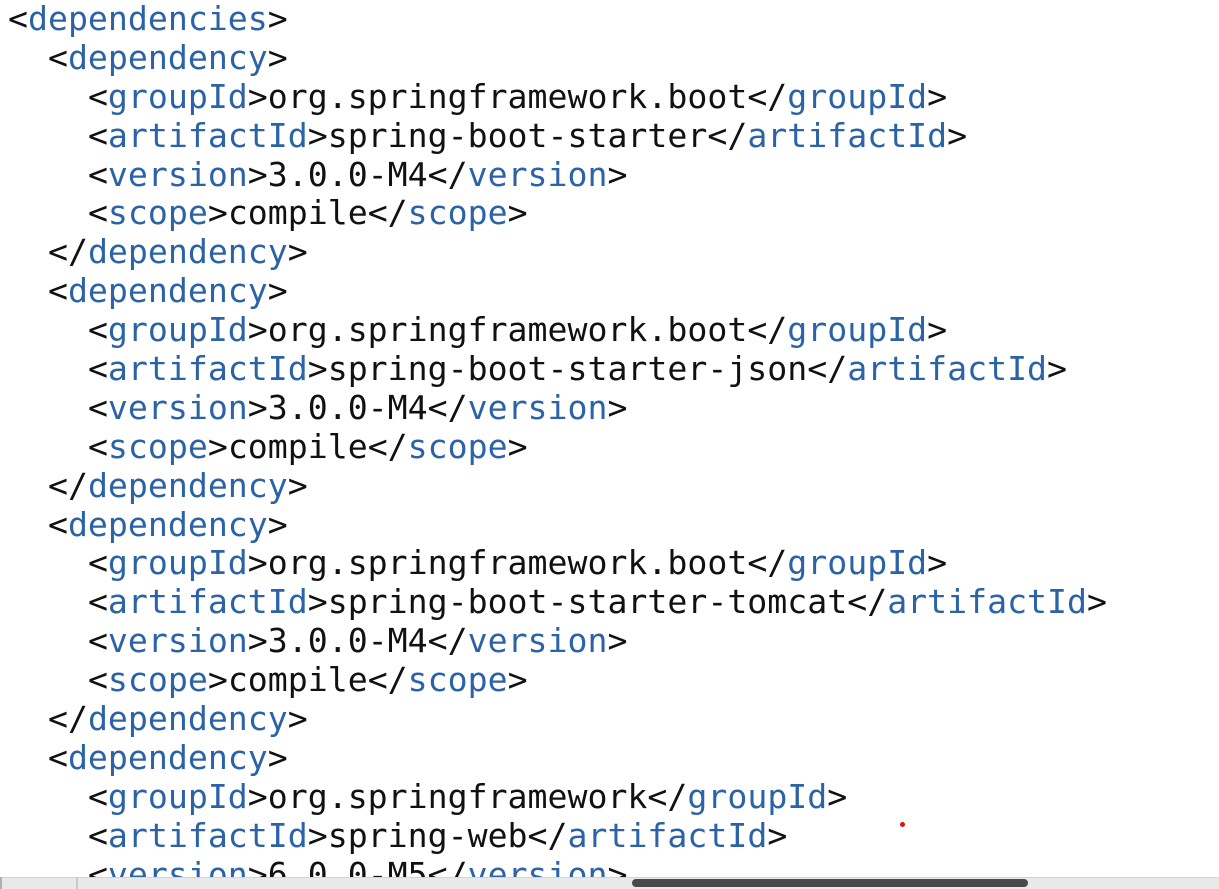  What do you see at coordinates (587, 602) in the screenshot?
I see `xml-text-value: spring-boot-starter-tomcat` at bounding box center [587, 602].